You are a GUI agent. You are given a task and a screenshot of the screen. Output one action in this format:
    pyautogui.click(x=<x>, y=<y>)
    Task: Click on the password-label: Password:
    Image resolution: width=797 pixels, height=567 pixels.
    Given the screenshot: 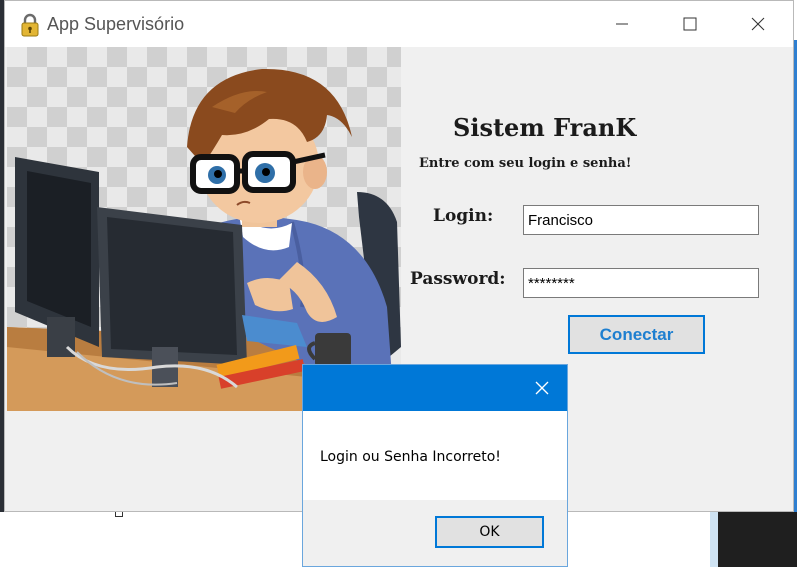 What is the action you would take?
    pyautogui.click(x=458, y=279)
    